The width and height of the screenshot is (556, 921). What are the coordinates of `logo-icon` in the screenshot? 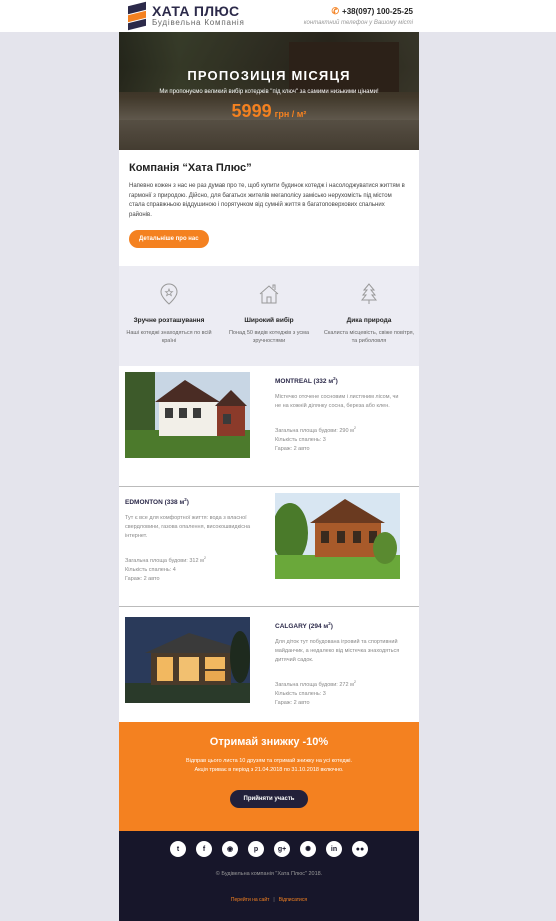 It's located at (137, 16).